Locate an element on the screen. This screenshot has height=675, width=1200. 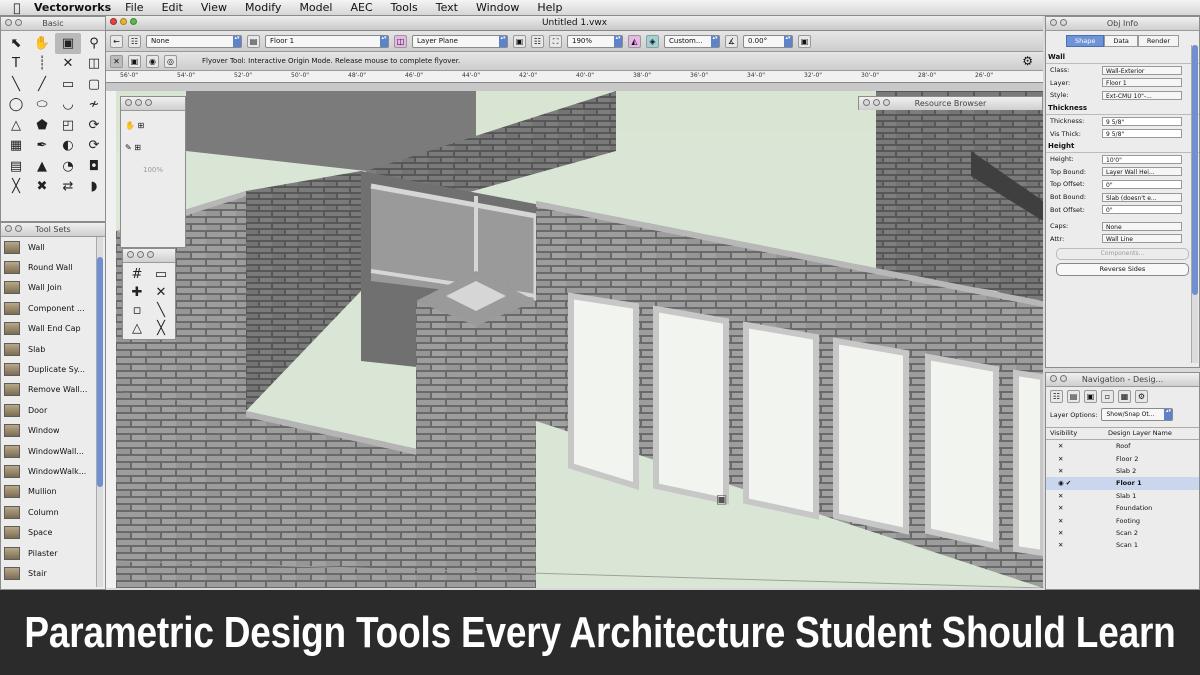
text-tool-icon: T is located at coordinates (16, 64).